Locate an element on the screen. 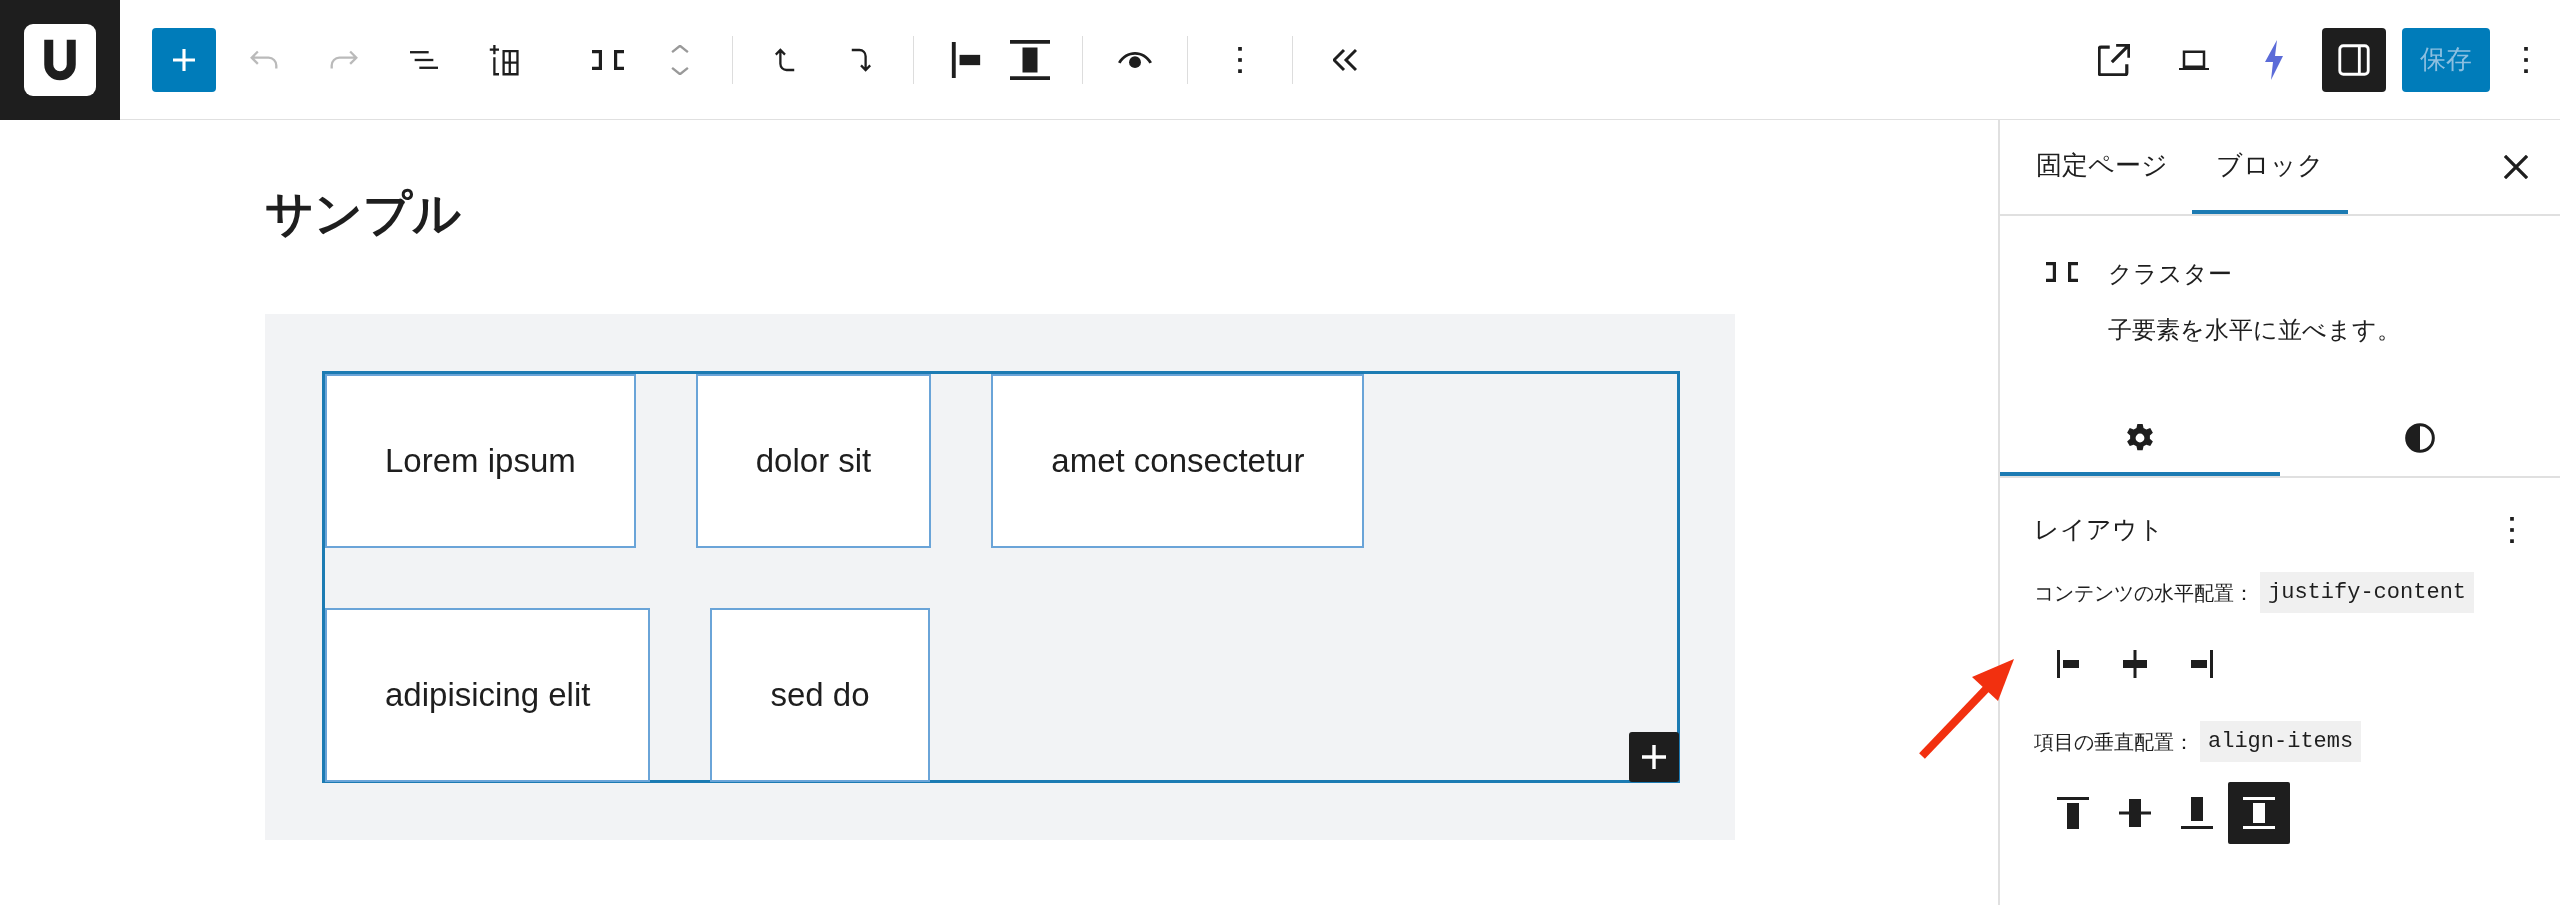  block-description: 子要素を水平に並べます。 is located at coordinates (2254, 330).